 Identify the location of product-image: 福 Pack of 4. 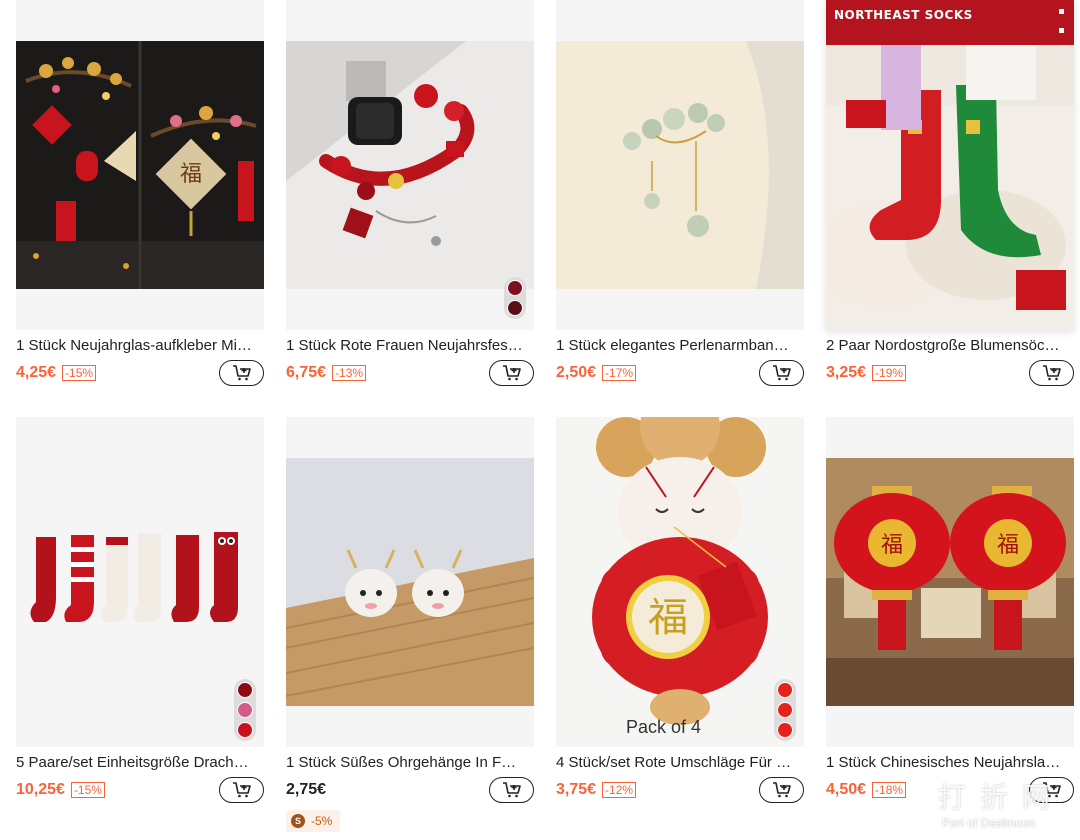
(680, 582).